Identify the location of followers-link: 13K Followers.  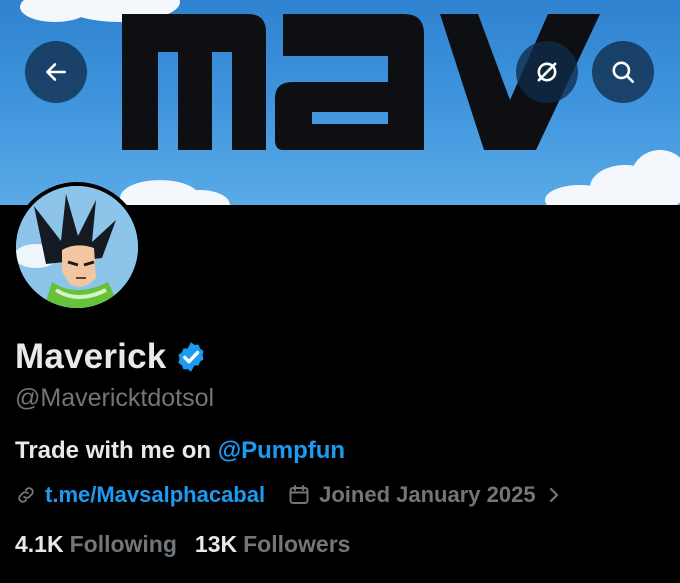
(273, 544).